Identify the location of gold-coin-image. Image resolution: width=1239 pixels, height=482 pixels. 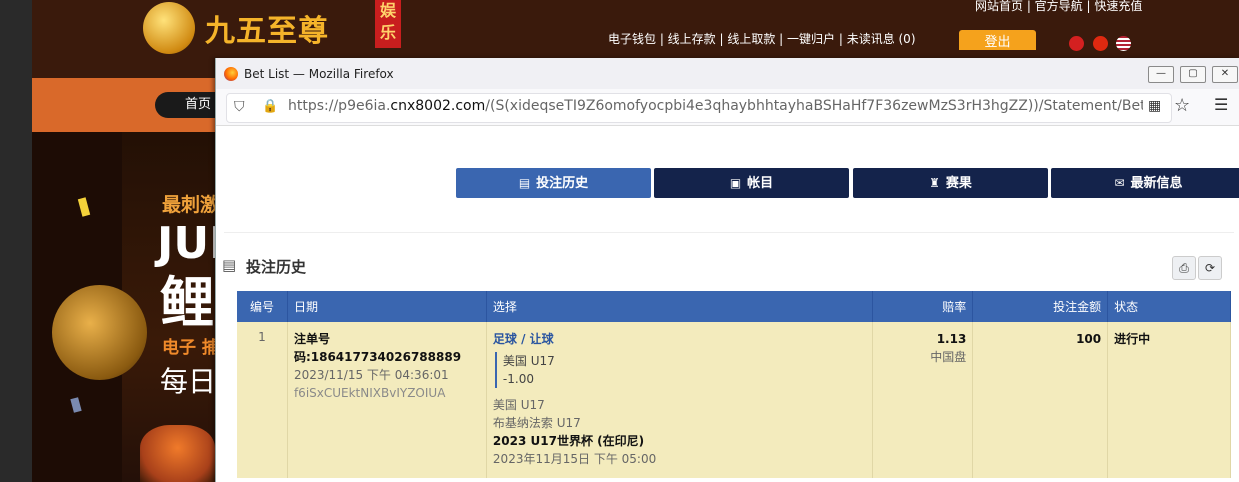
(99, 332).